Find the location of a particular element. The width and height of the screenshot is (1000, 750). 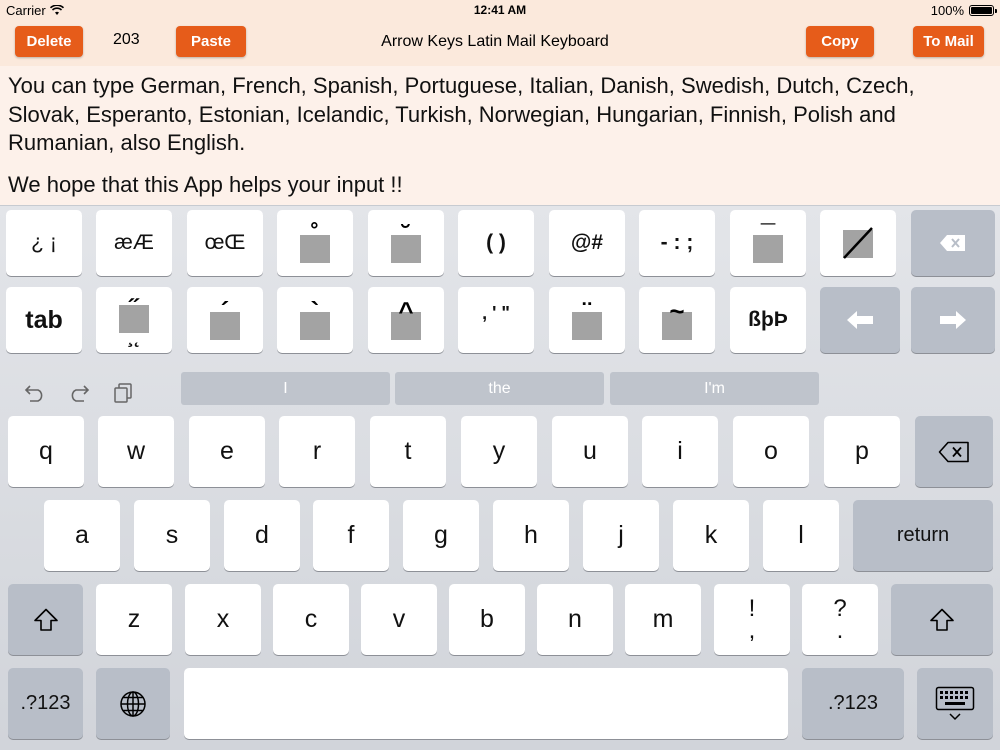

clipboard-icon is located at coordinates (123, 393).